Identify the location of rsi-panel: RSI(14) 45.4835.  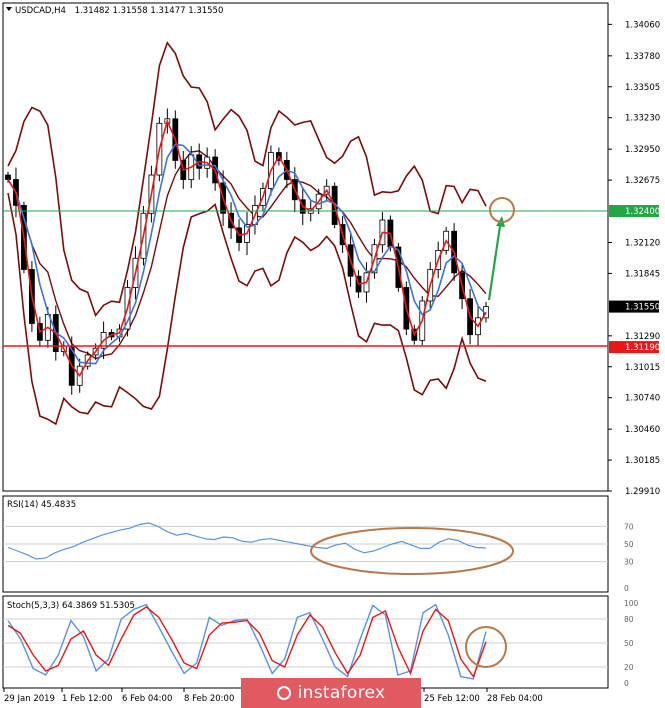
(305, 544).